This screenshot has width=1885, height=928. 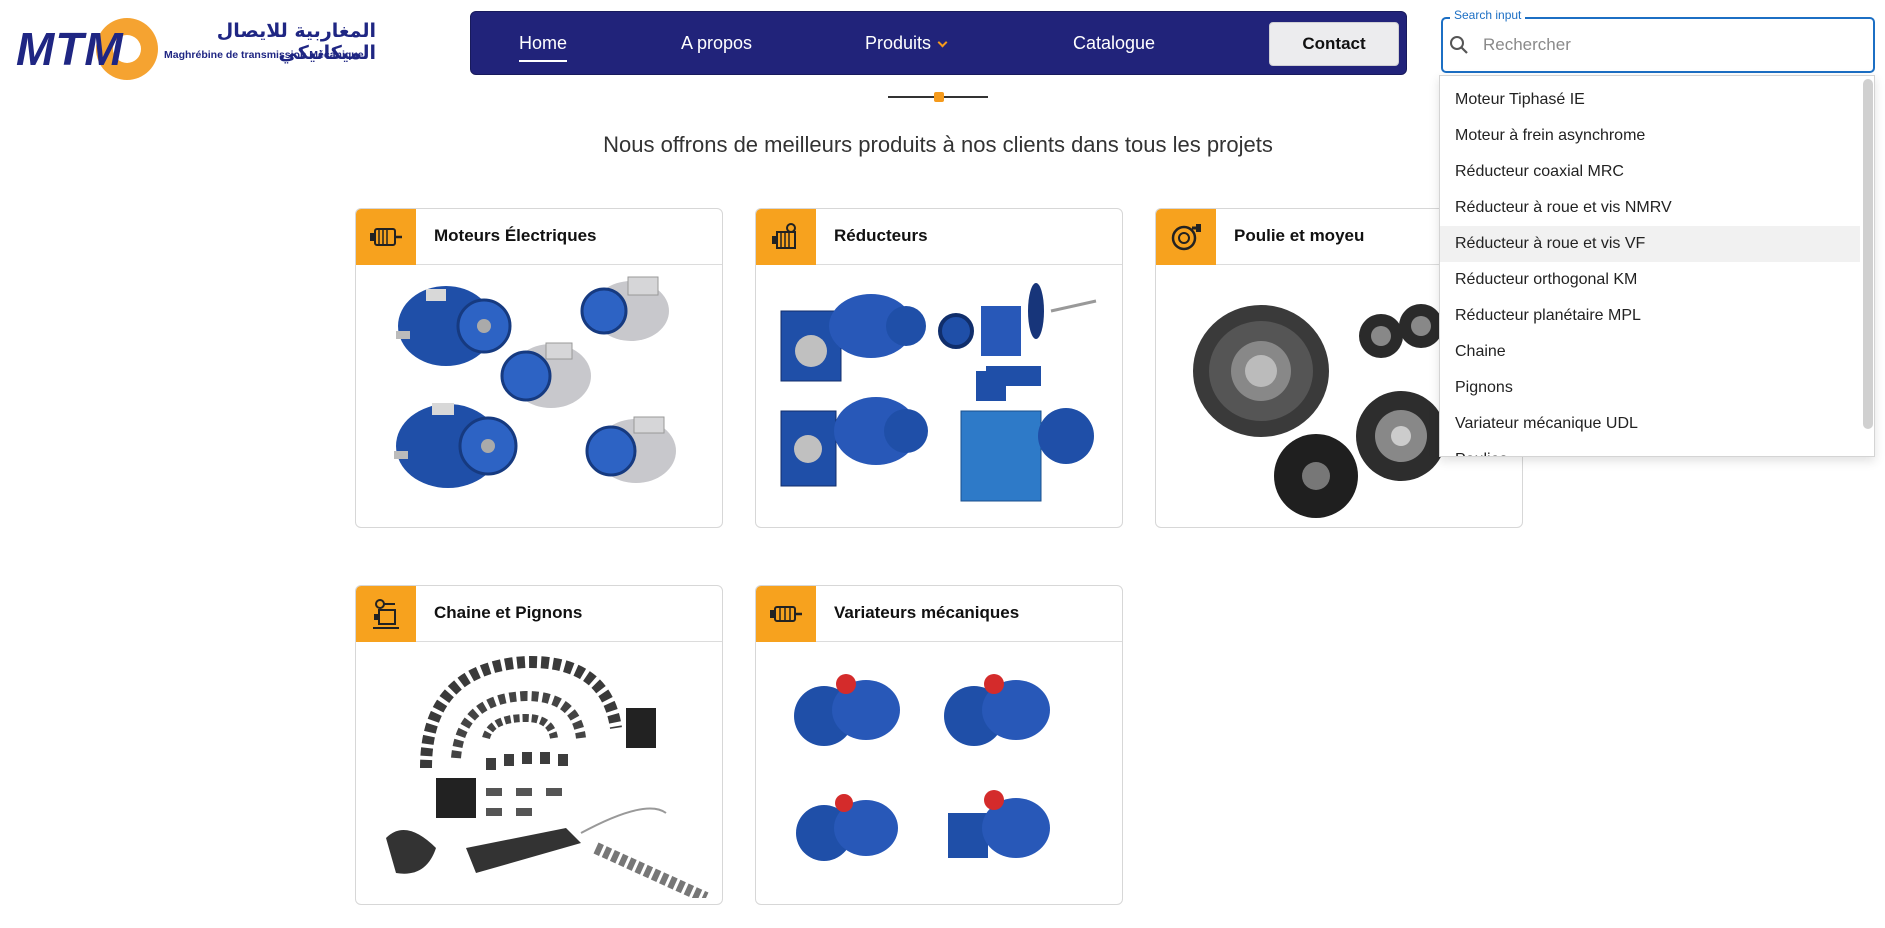 I want to click on search-icon, so click(x=1459, y=45).